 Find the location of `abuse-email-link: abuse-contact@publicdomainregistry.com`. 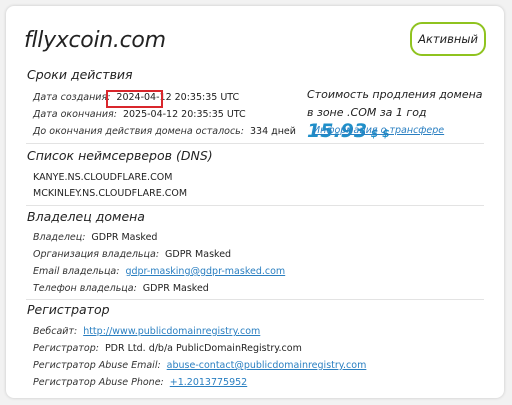

abuse-email-link: abuse-contact@publicdomainregistry.com is located at coordinates (267, 365).